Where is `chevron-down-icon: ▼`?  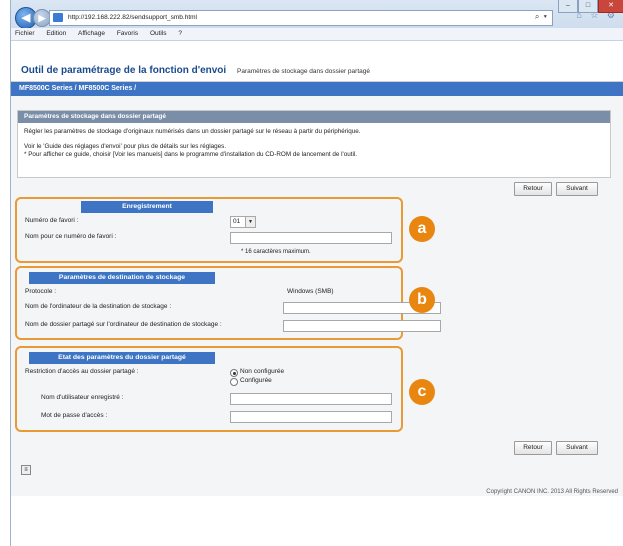 chevron-down-icon: ▼ is located at coordinates (250, 222).